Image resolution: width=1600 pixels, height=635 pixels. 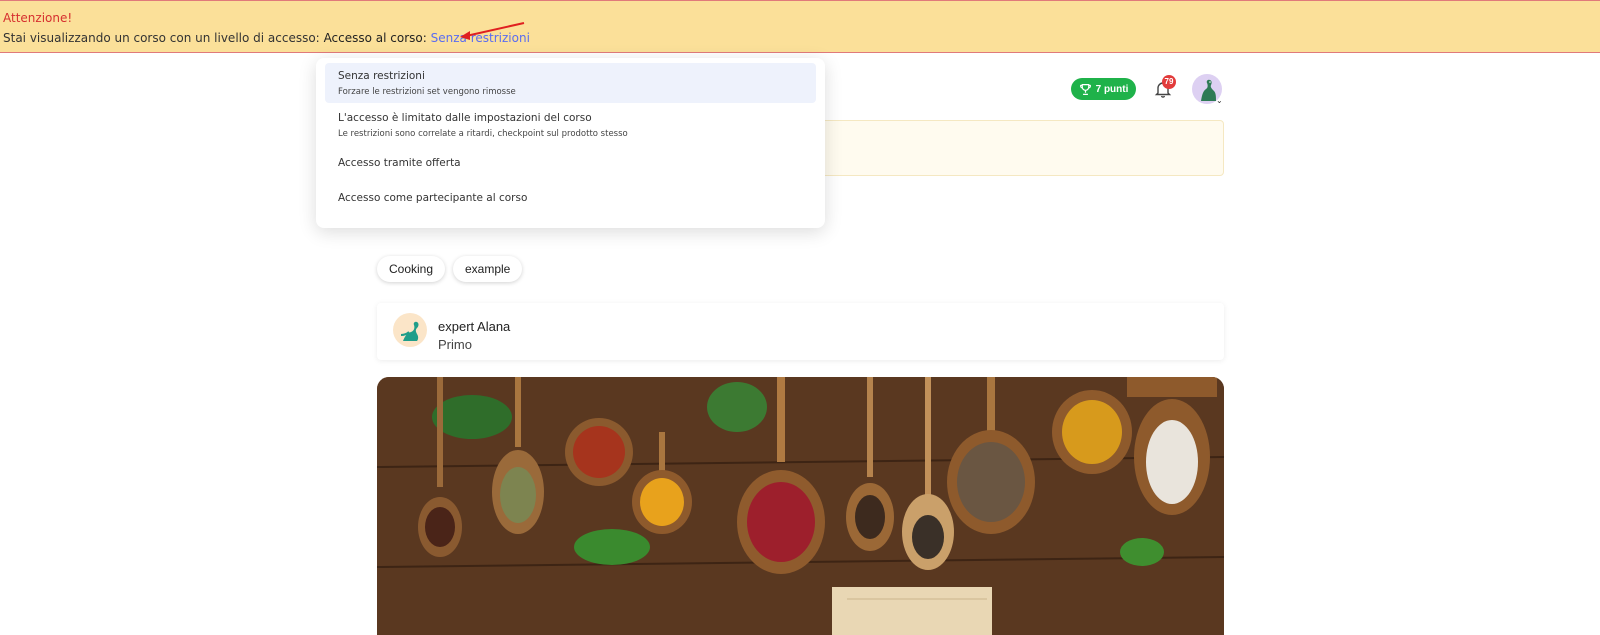 I want to click on points-badge: 7 punti, so click(x=1103, y=89).